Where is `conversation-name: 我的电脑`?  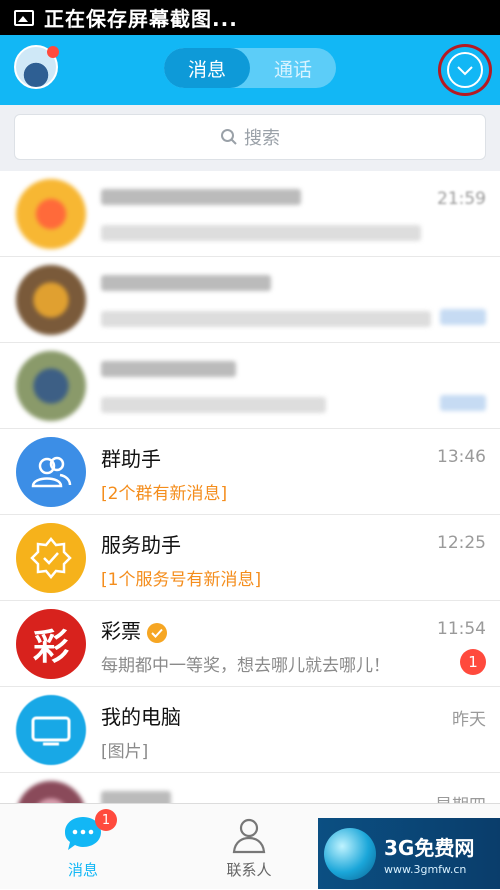
conversation-name: 我的电脑 is located at coordinates (141, 717).